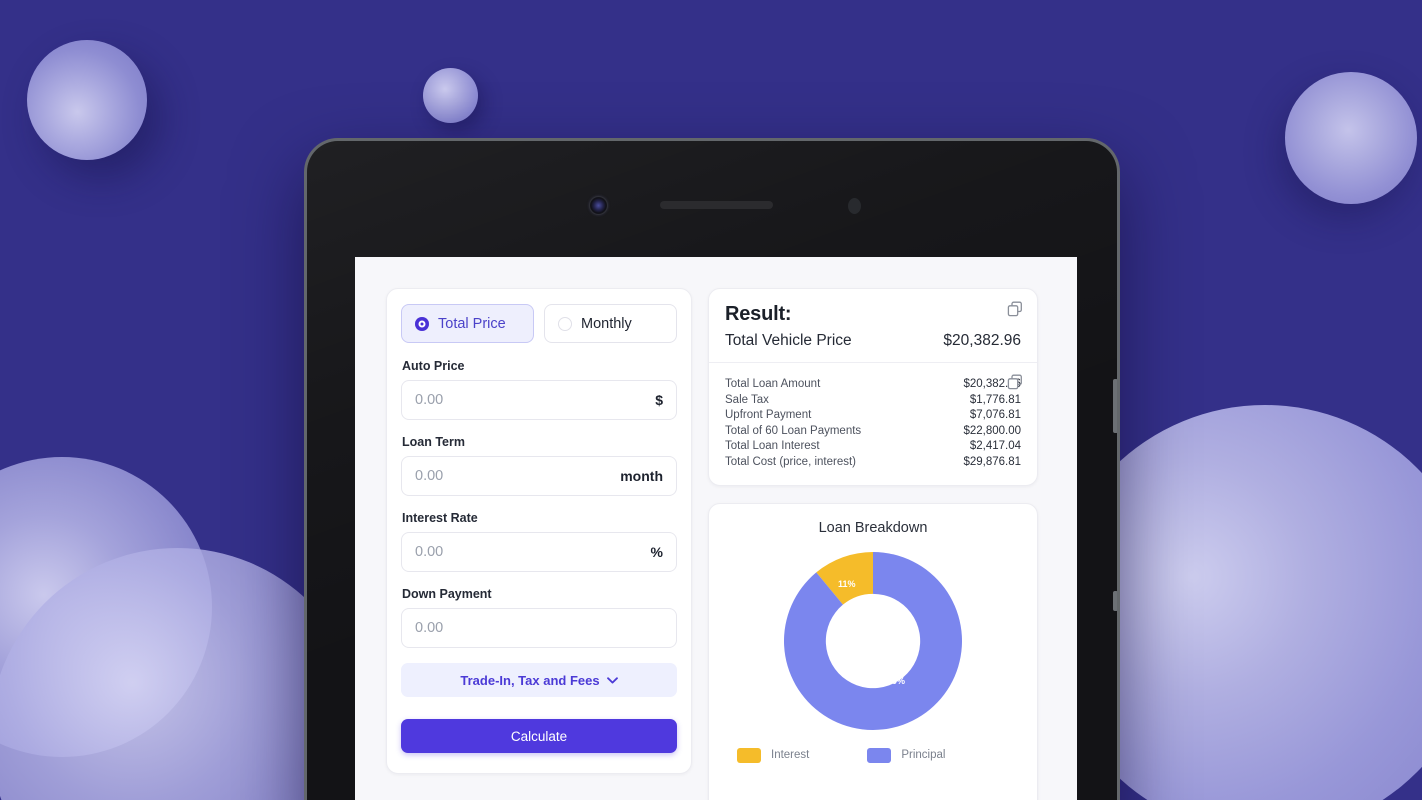 The image size is (1422, 800). I want to click on legend-item-principal: Principal, so click(906, 755).